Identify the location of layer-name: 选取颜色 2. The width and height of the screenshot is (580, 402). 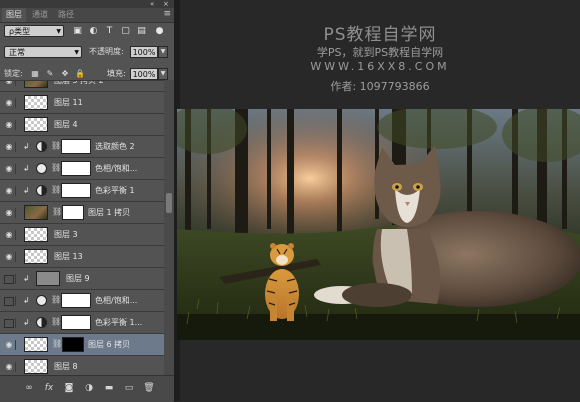
(115, 146).